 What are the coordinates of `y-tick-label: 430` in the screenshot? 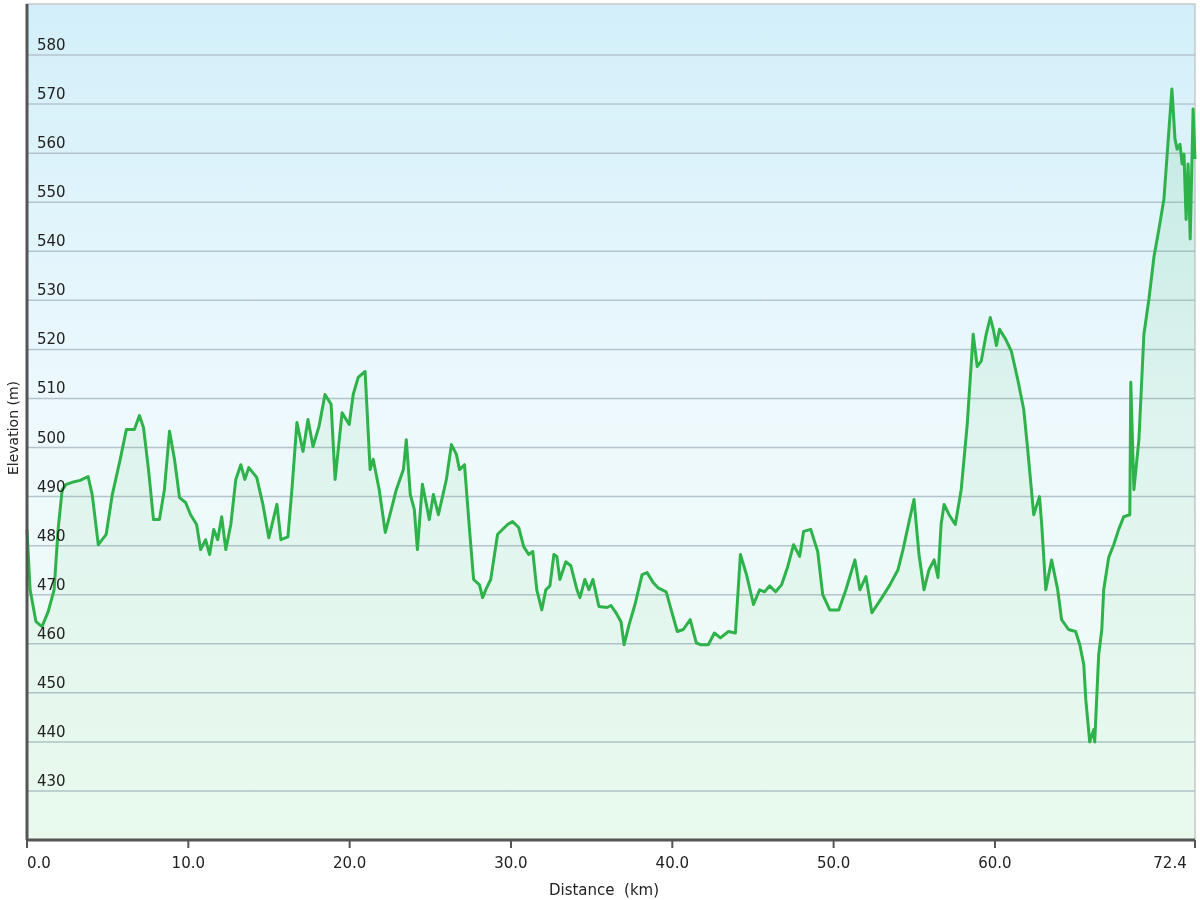 It's located at (51, 780).